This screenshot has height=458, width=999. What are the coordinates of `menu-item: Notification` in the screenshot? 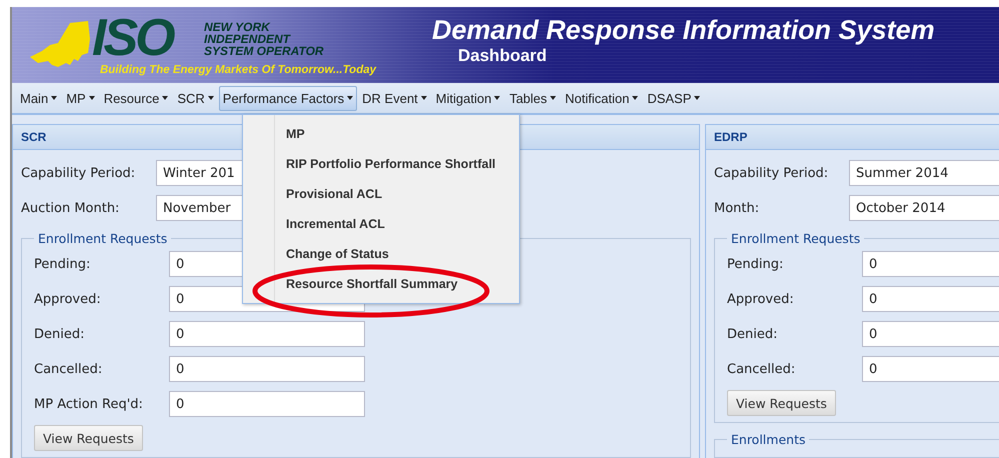 It's located at (601, 98).